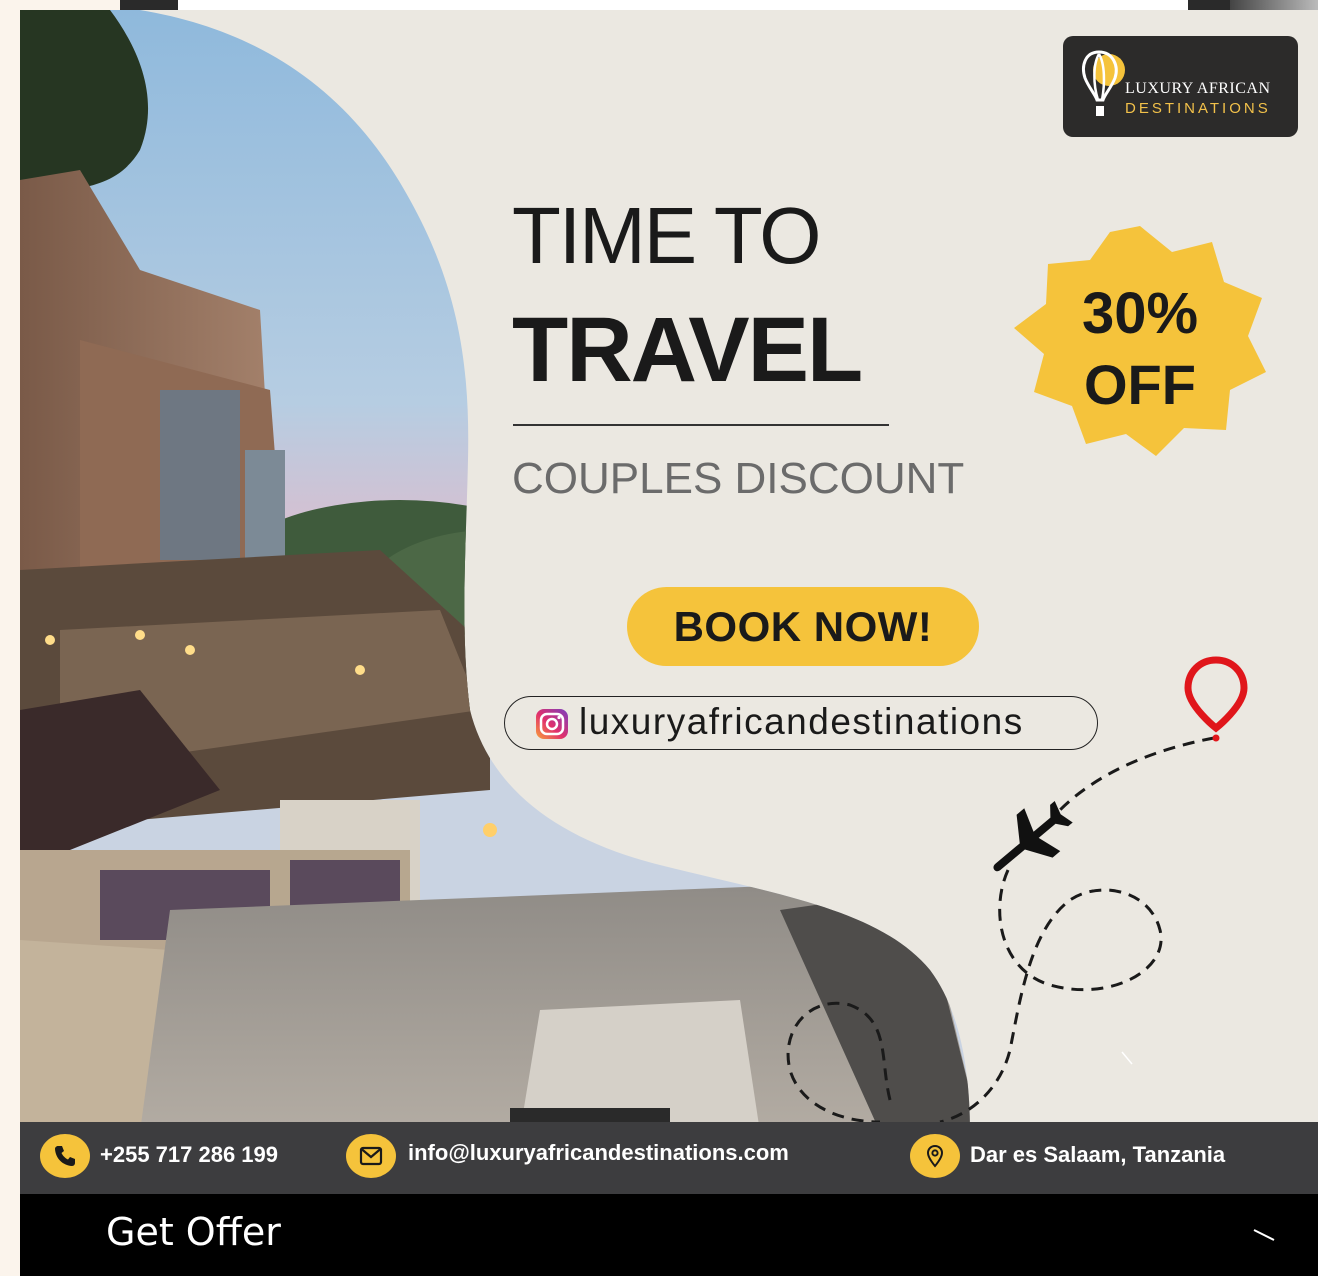 This screenshot has height=1276, width=1318. I want to click on headline-time-to: TIME TO, so click(667, 235).